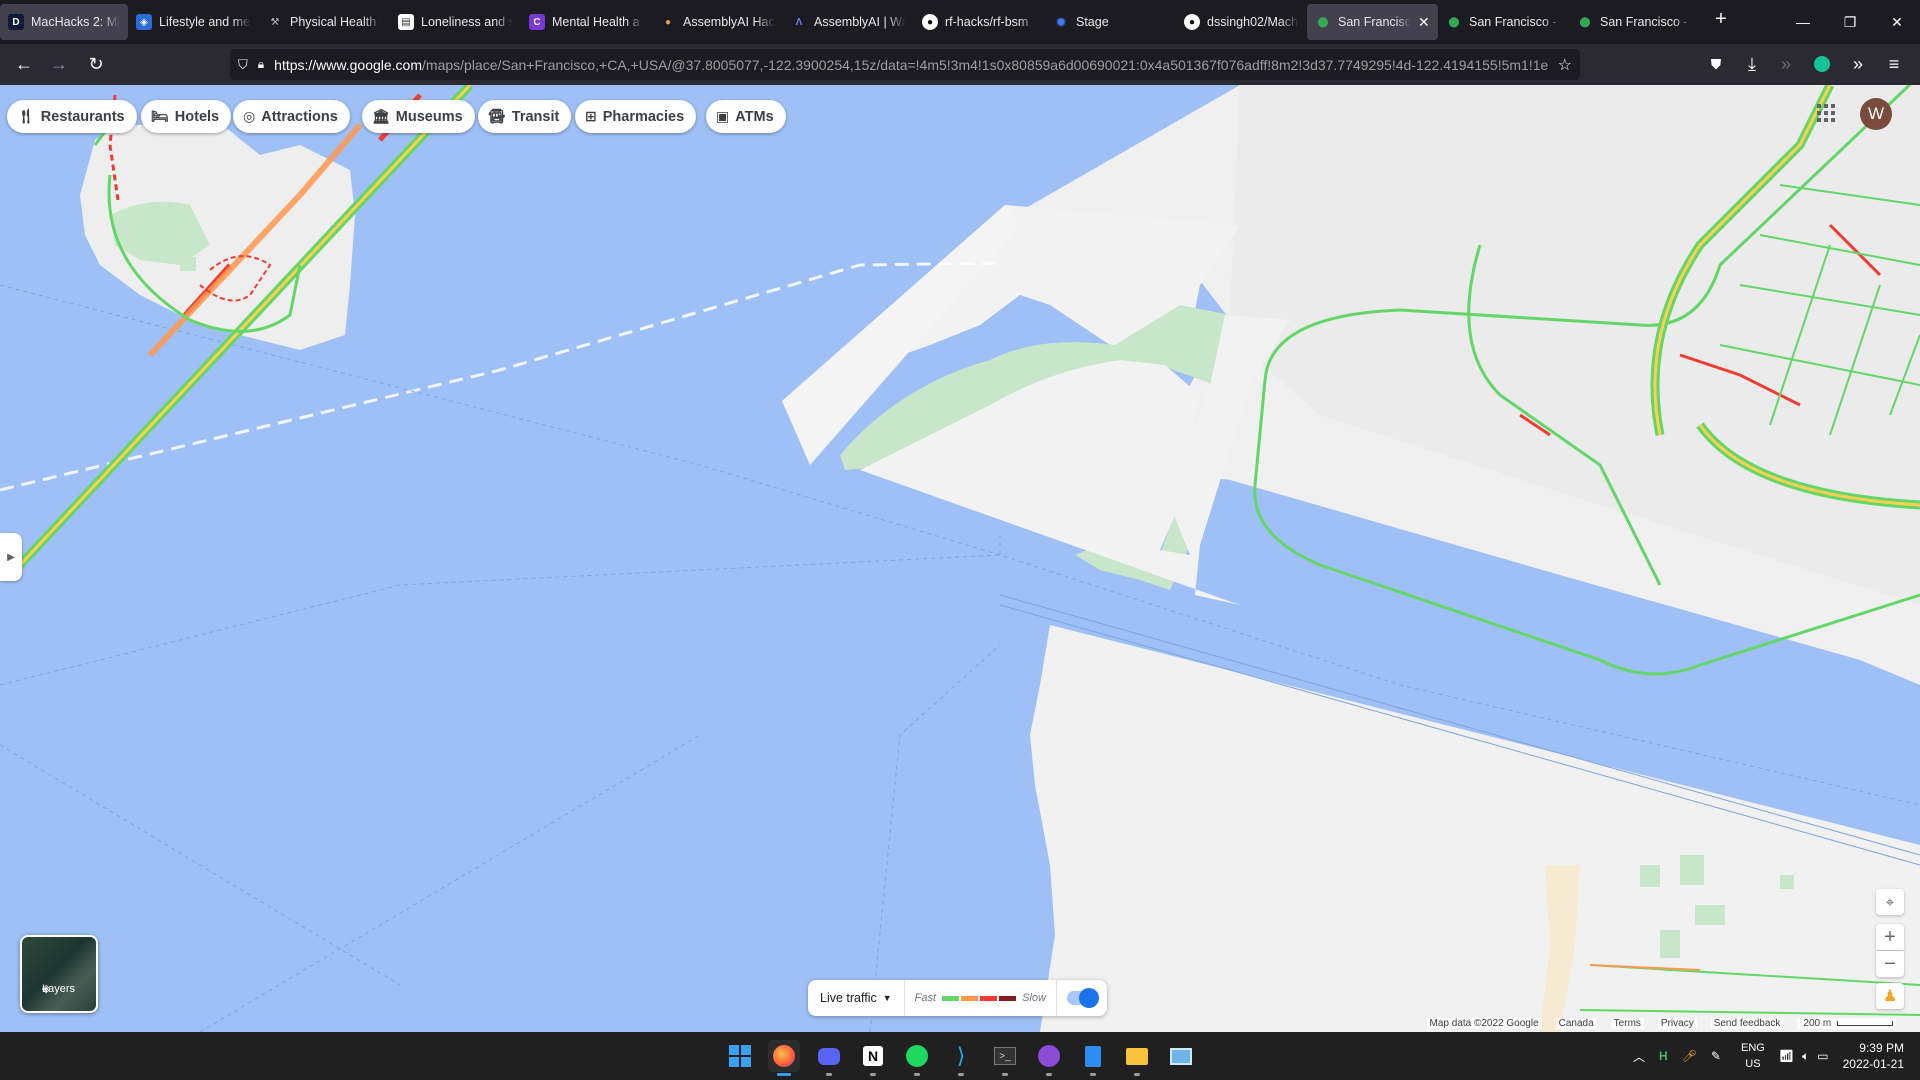  I want to click on document-icon: ▤, so click(406, 22).